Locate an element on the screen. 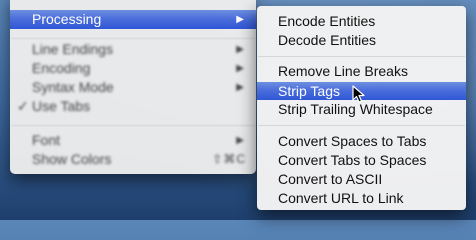 The width and height of the screenshot is (476, 240). mouse-pointer-icon is located at coordinates (358, 94).